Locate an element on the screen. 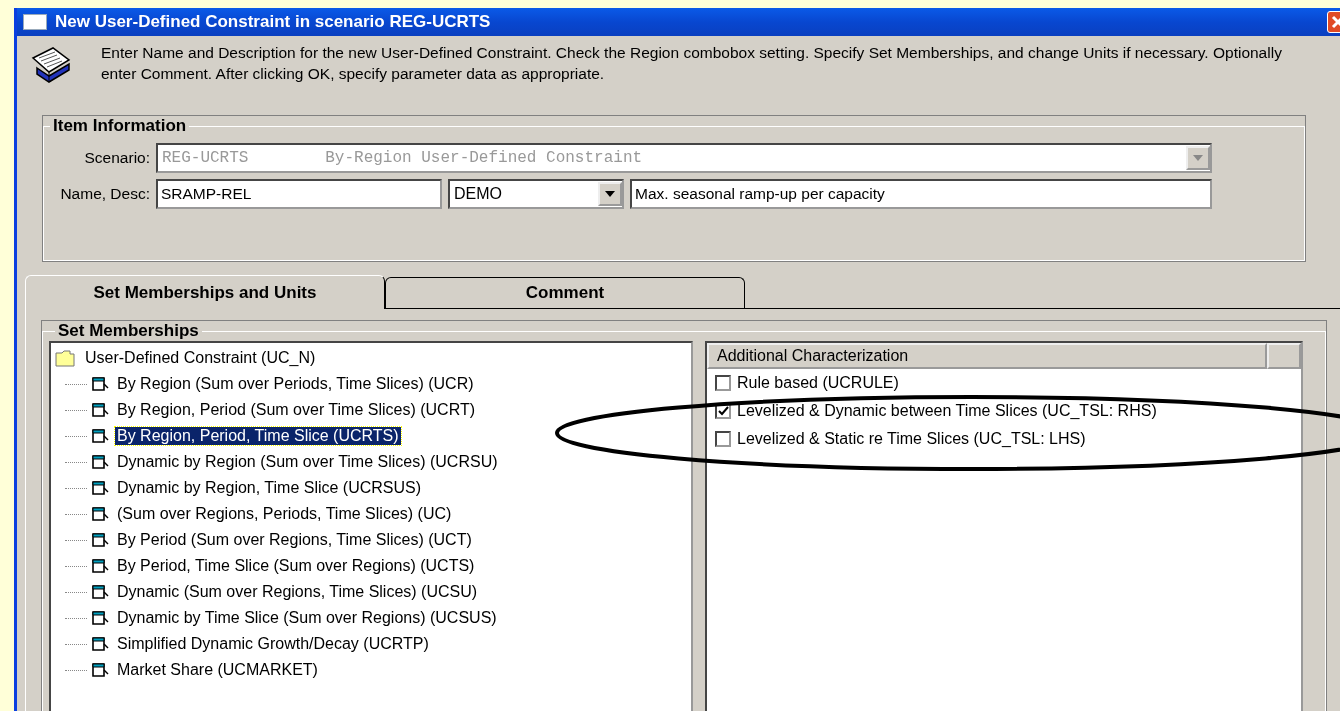  name-label: Name, Desc: is located at coordinates (104, 194).